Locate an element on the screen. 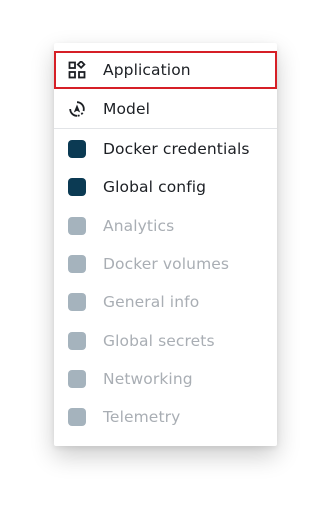  menu-item-general-info: General info is located at coordinates (165, 302).